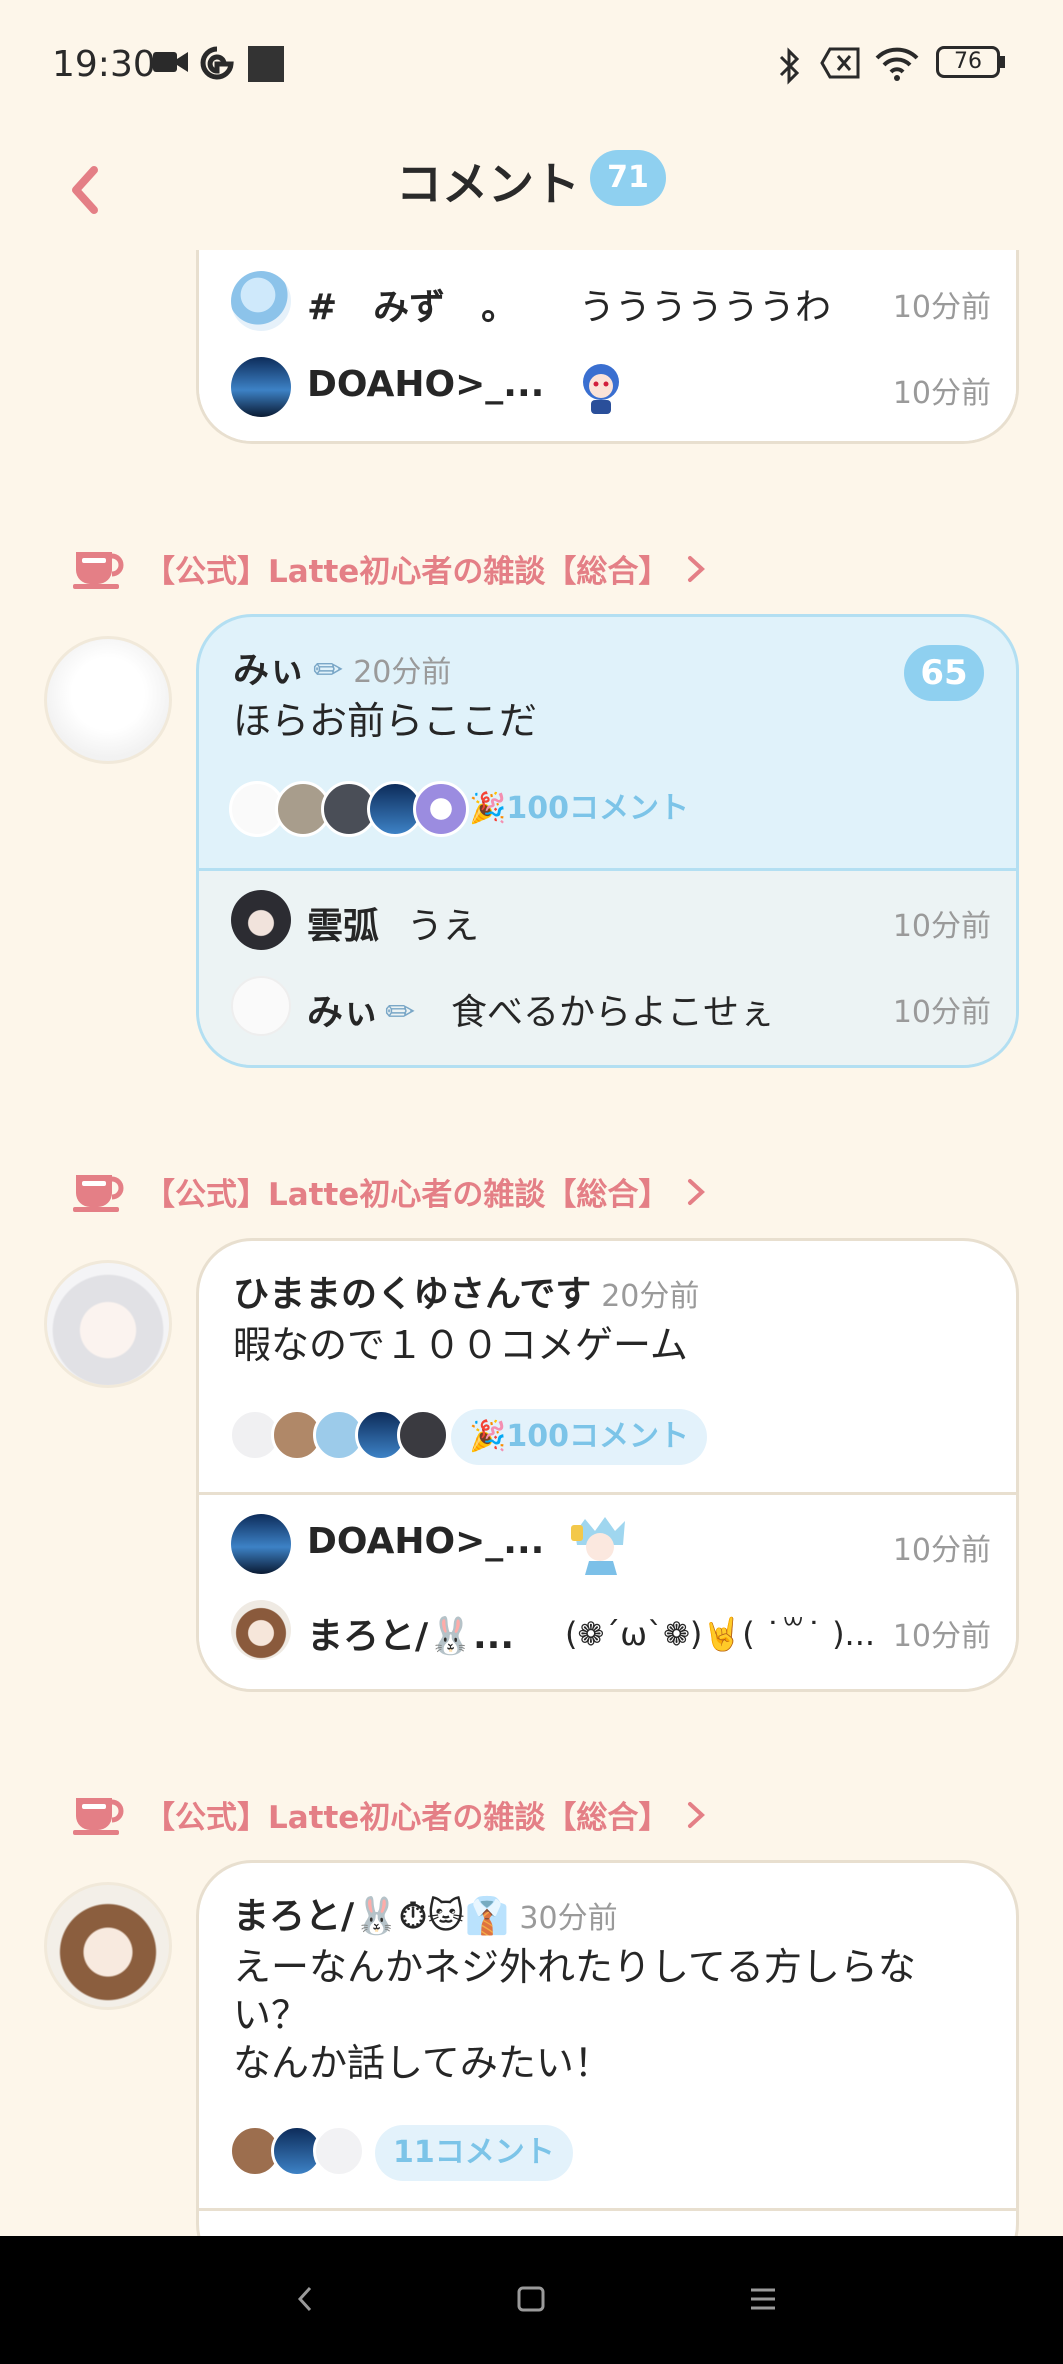 Image resolution: width=1063 pixels, height=2364 pixels. Describe the element at coordinates (412, 1294) in the screenshot. I see `author-name-text: ひままのくゆさんです` at that location.